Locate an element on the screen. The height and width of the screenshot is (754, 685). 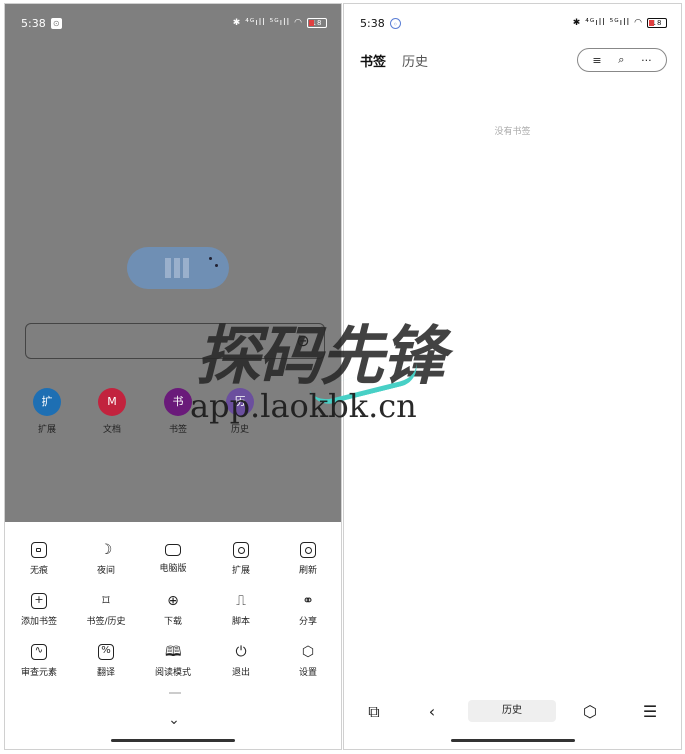
menu-label: 下载 is located at coordinates (172, 622).